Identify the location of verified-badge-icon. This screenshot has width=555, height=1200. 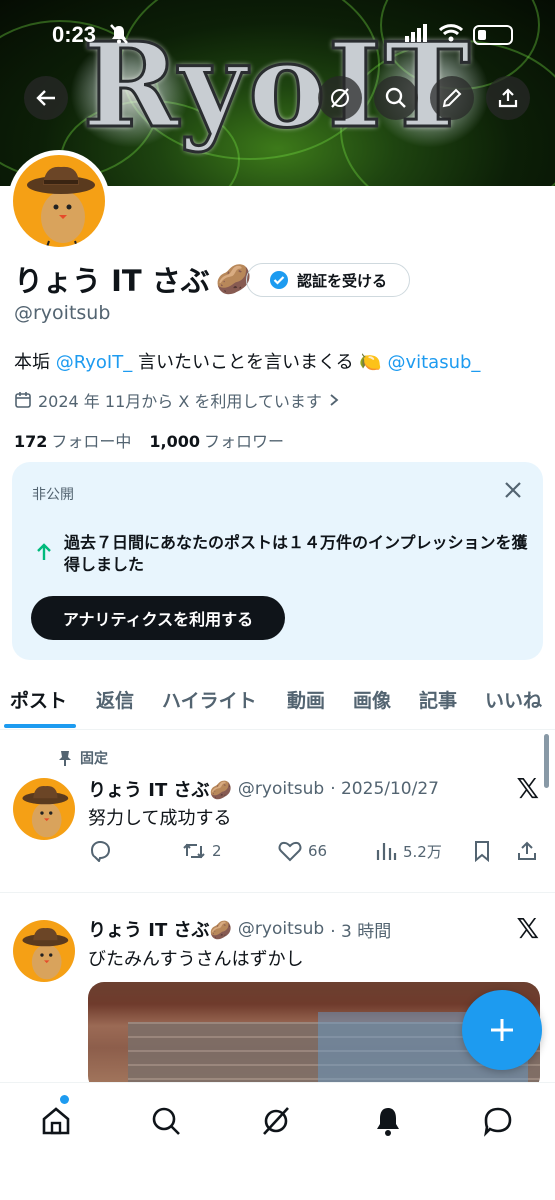
(278, 280).